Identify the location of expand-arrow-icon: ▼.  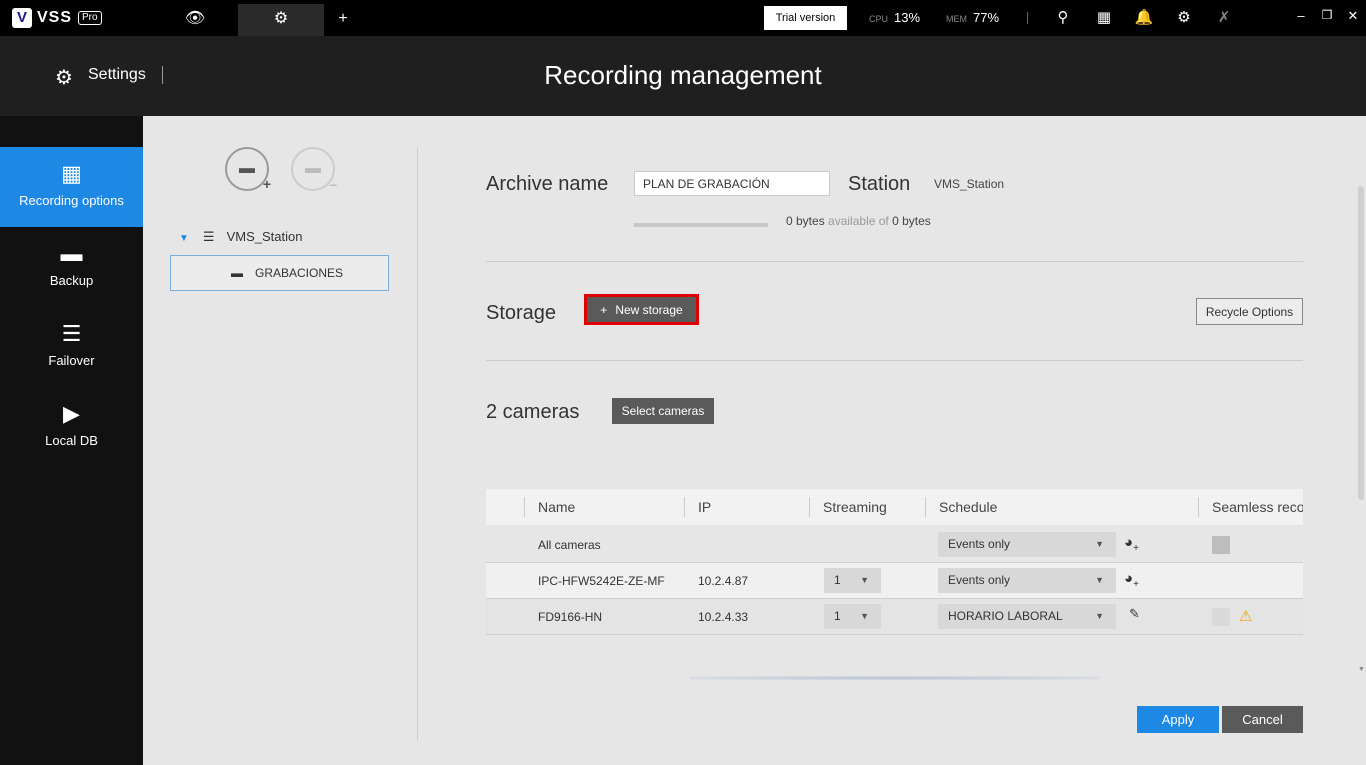
(184, 238).